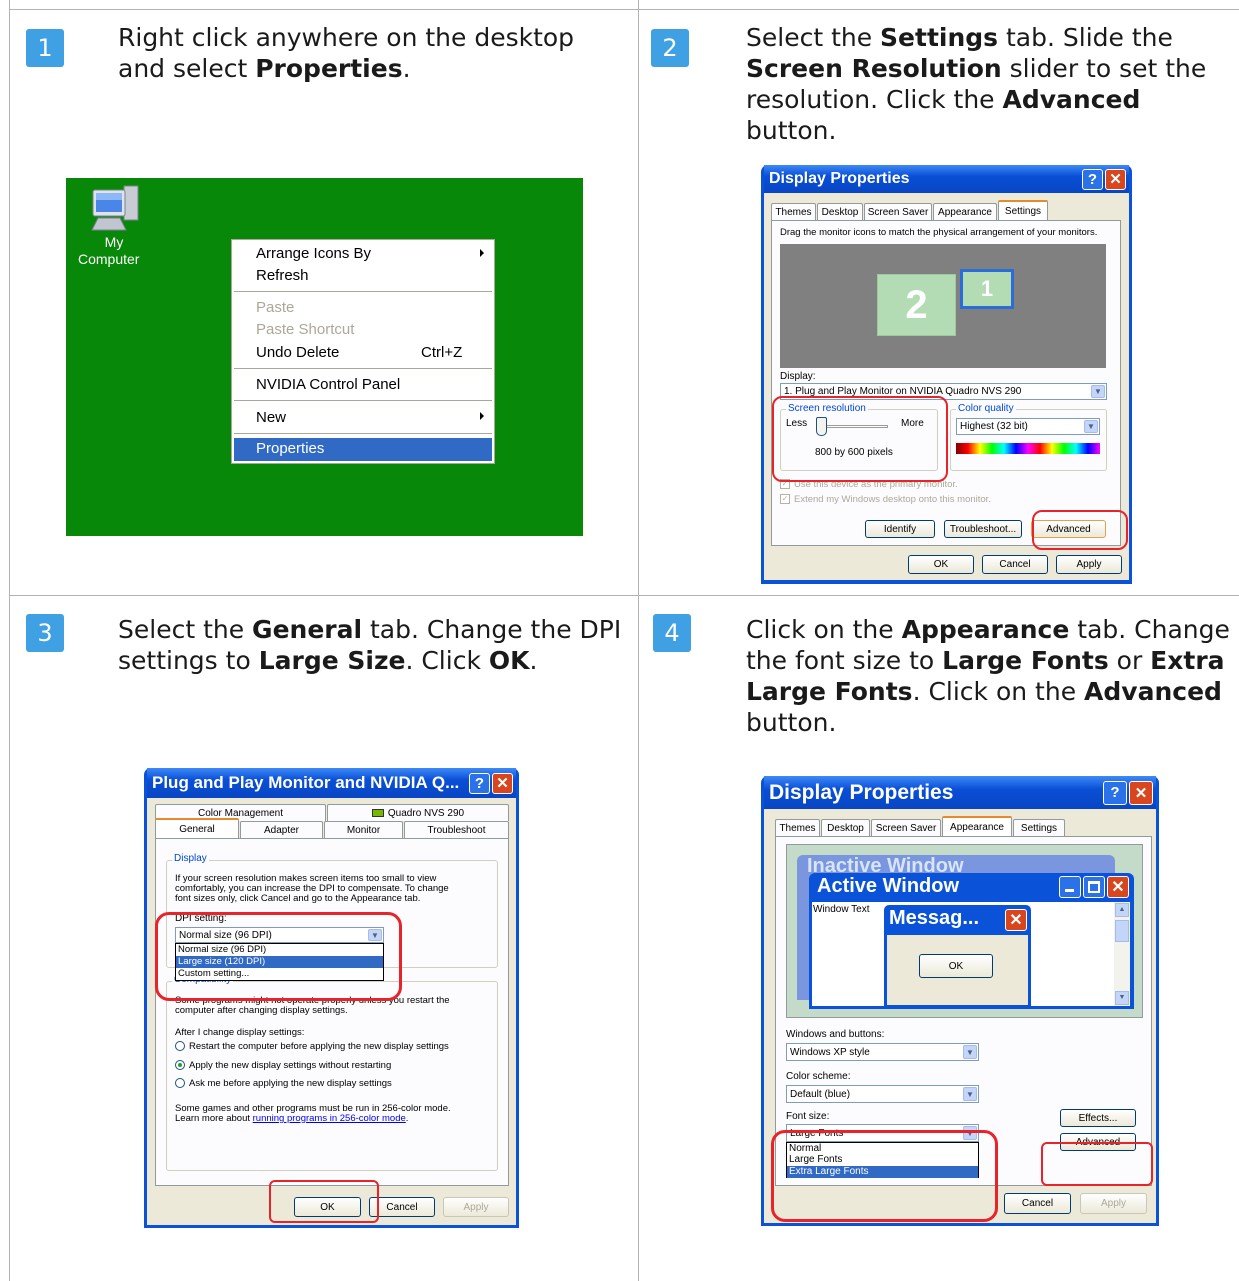  Describe the element at coordinates (882, 1094) in the screenshot. I see `color-scheme-select: Default (blue) ▼` at that location.